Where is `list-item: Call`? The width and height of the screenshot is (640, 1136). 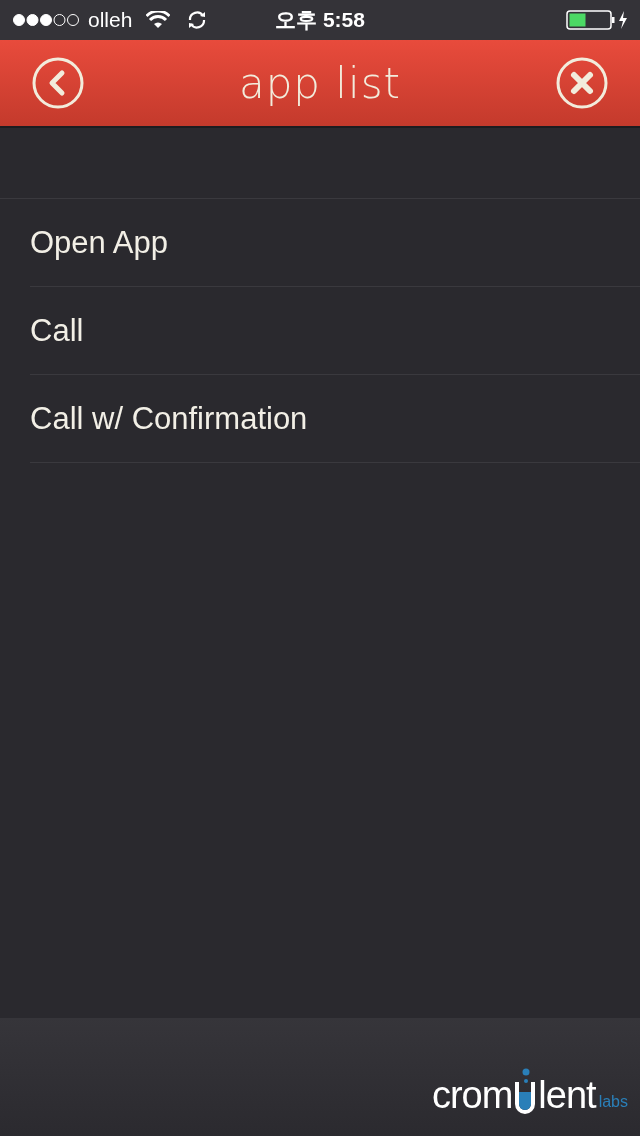
list-item: Call is located at coordinates (335, 331).